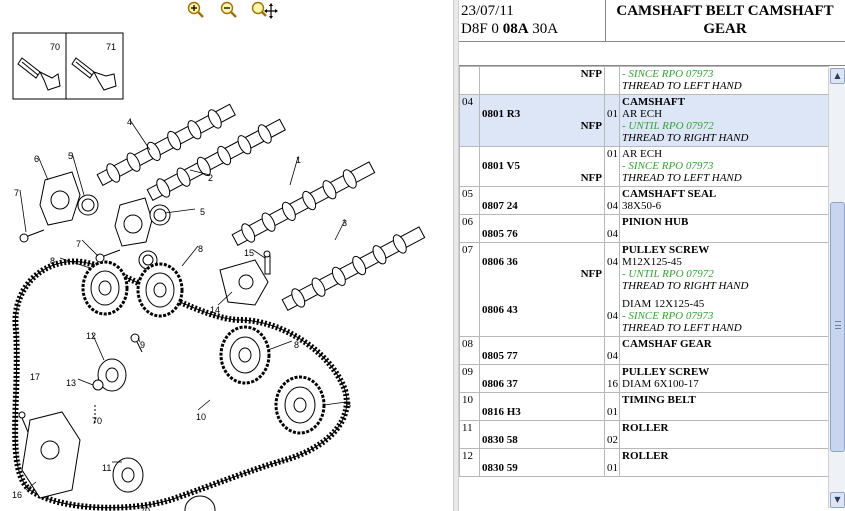 This screenshot has width=845, height=511. I want to click on cell-position: 10, so click(469, 406).